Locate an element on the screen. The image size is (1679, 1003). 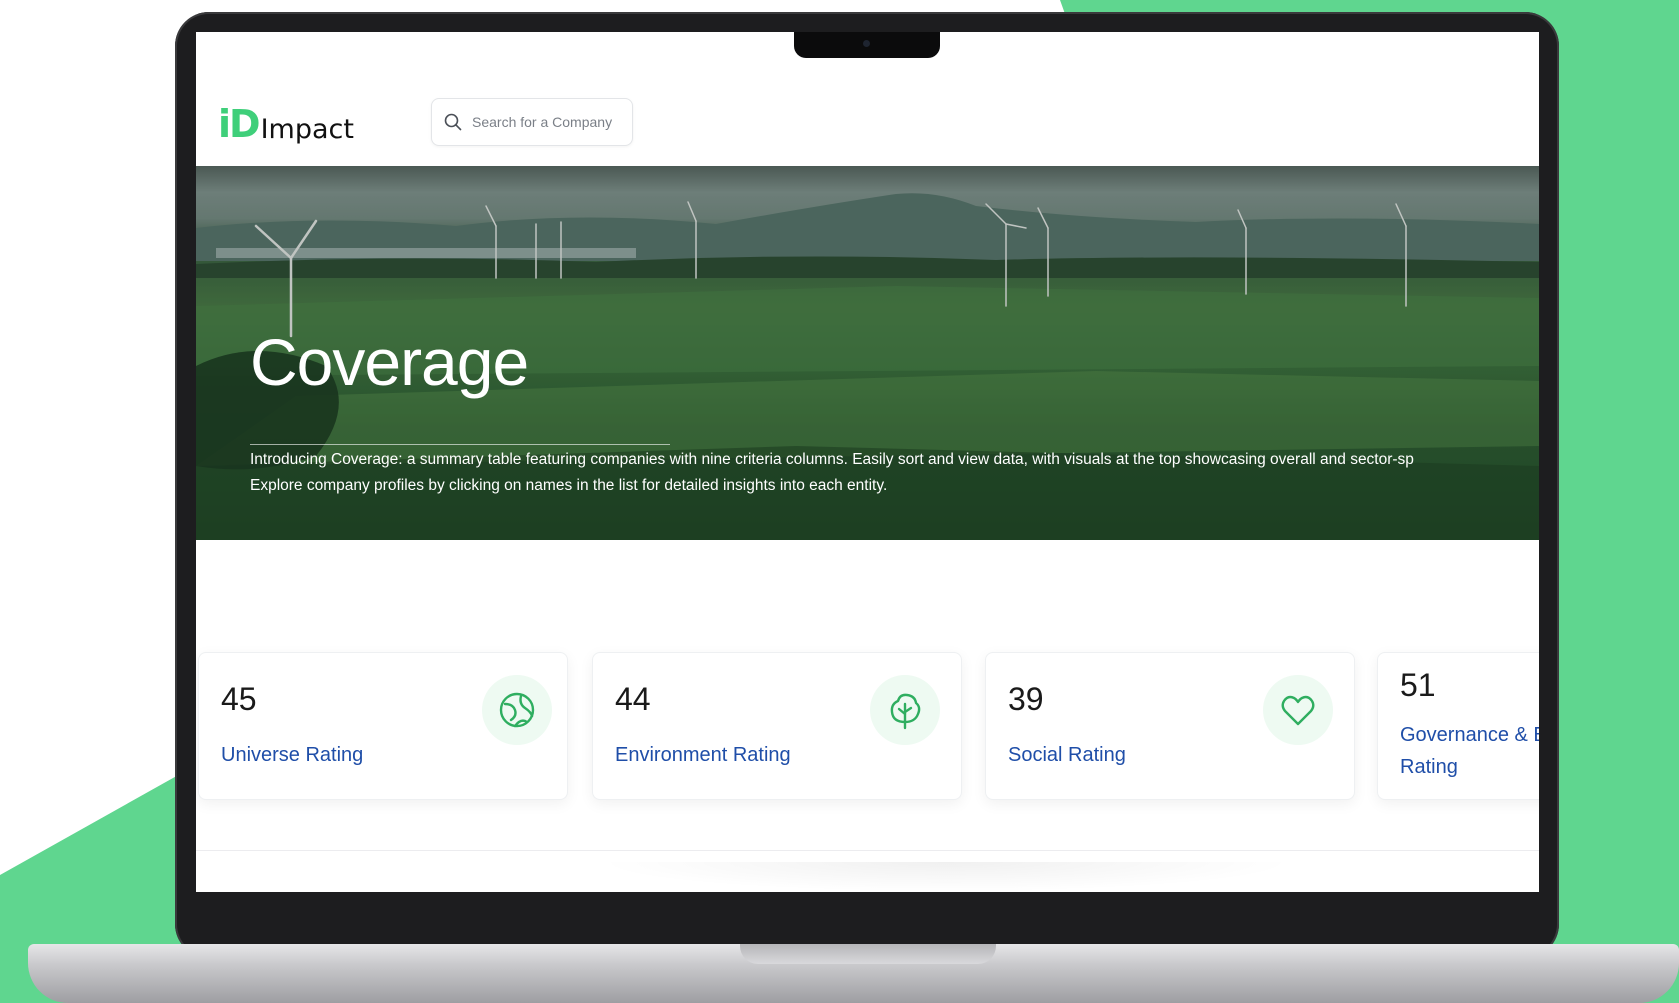
page-title: Coverage is located at coordinates (389, 362).